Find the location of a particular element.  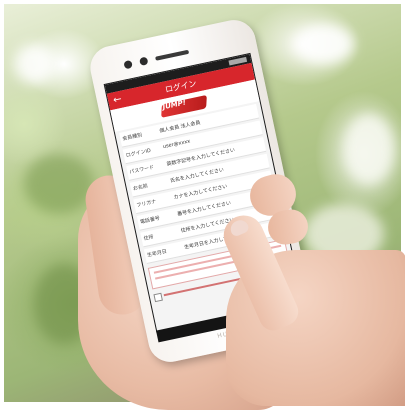

front-camera-icon is located at coordinates (128, 64).